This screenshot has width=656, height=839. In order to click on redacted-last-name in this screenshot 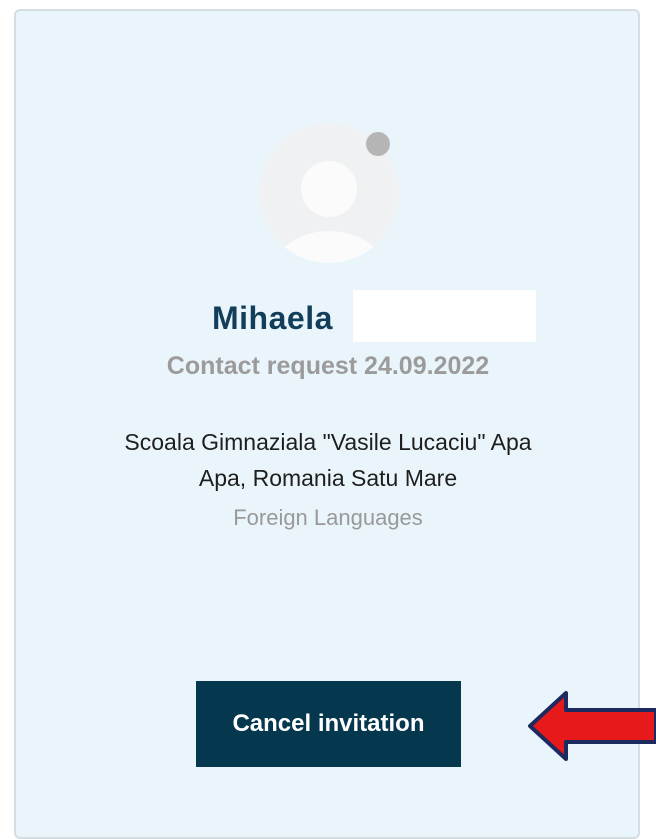, I will do `click(444, 316)`.